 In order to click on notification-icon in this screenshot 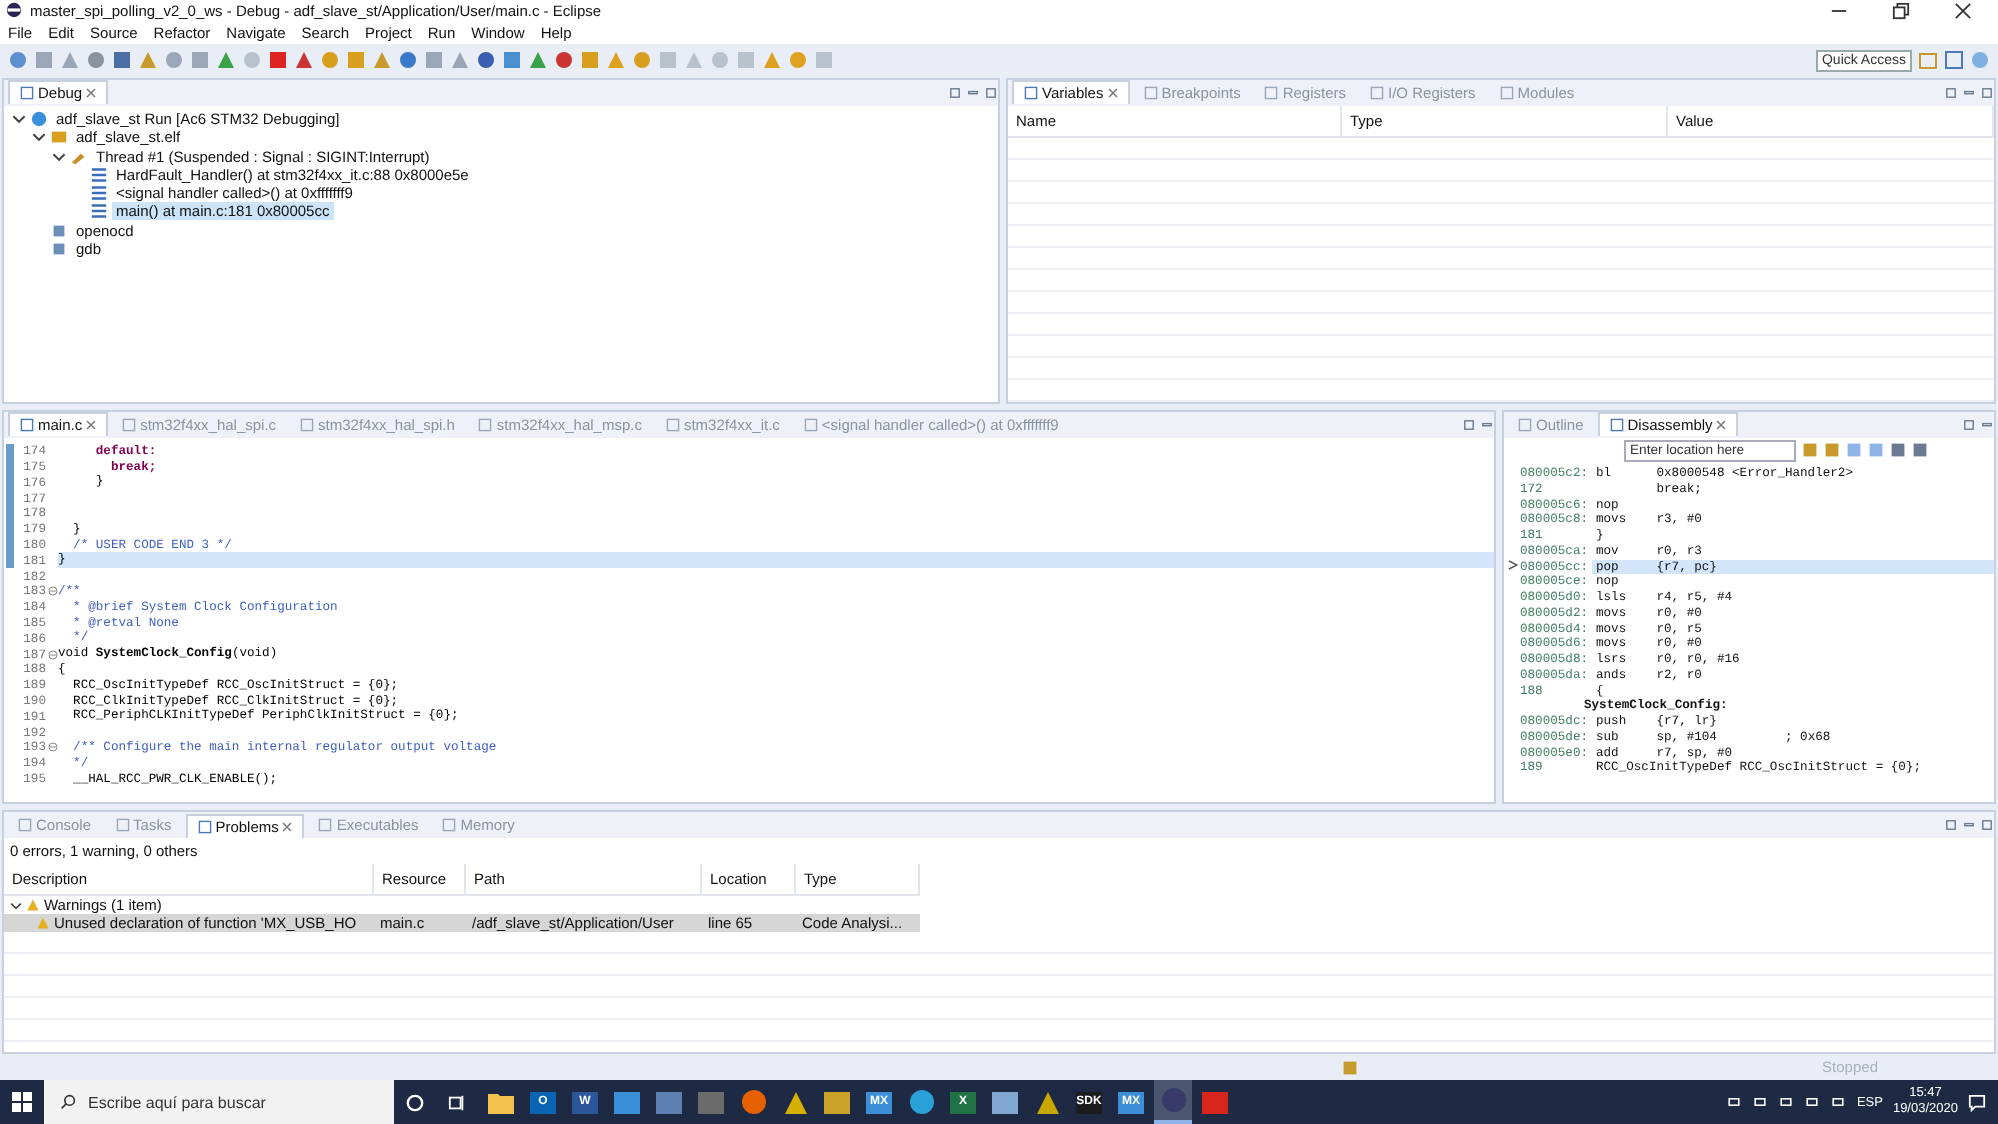, I will do `click(1977, 1102)`.